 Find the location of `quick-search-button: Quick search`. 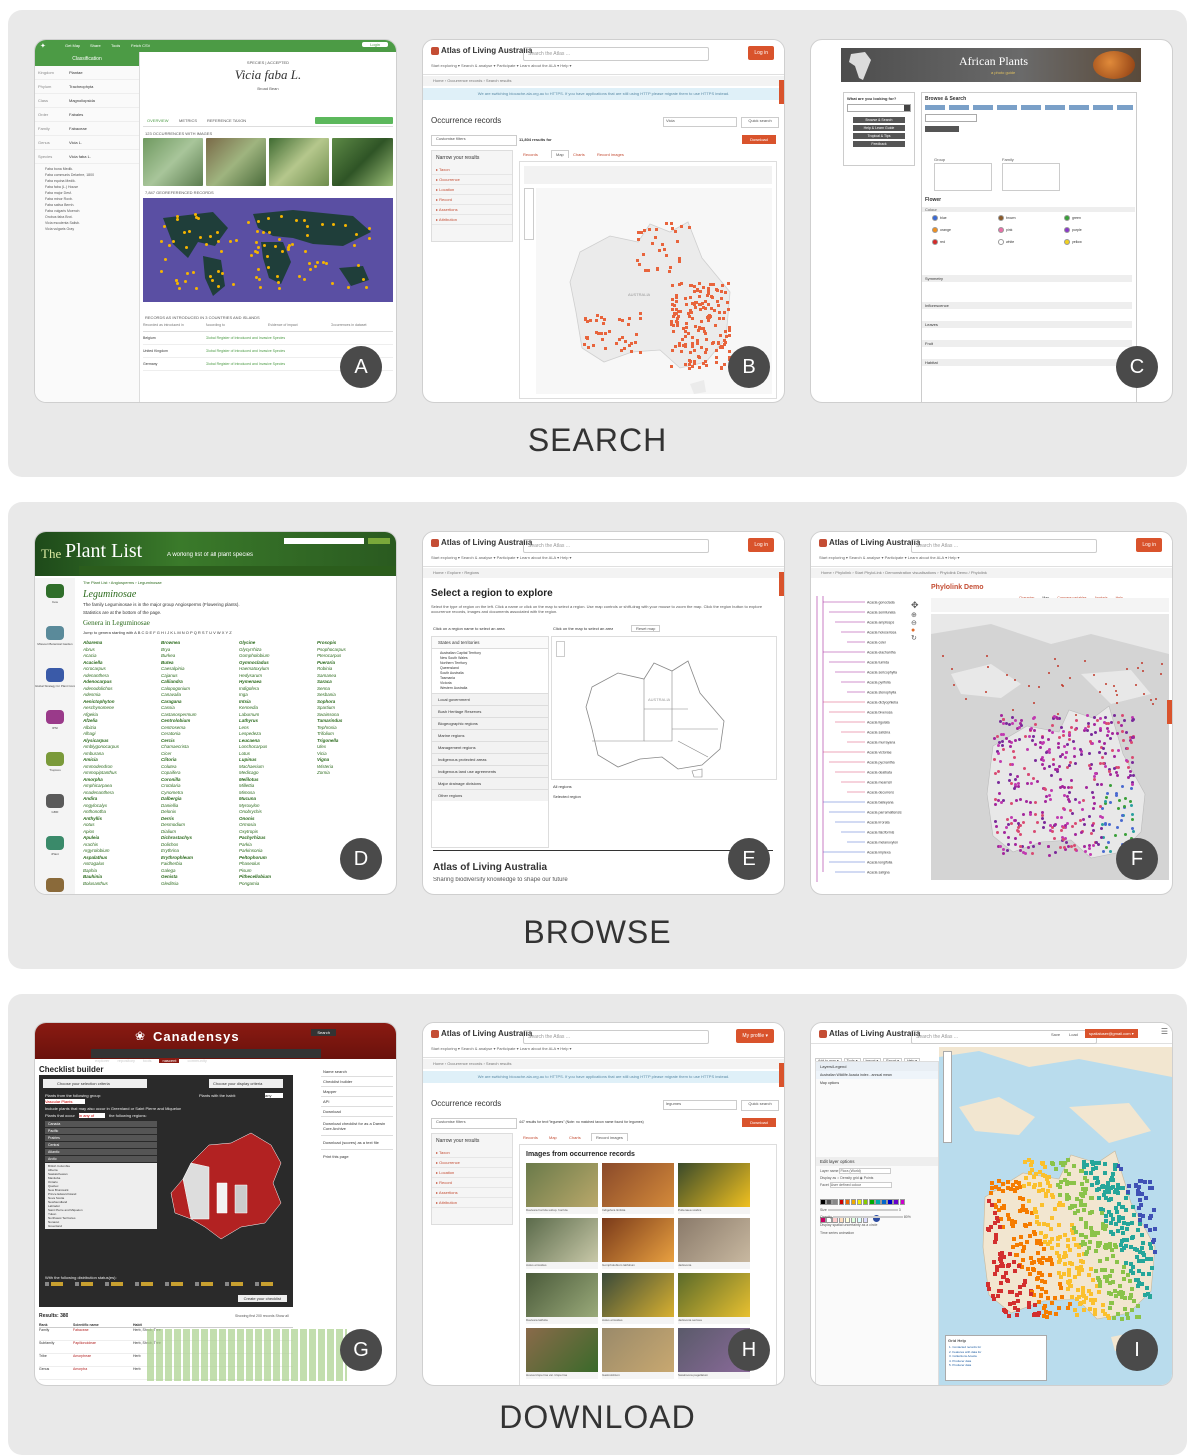

quick-search-button: Quick search is located at coordinates (760, 122).